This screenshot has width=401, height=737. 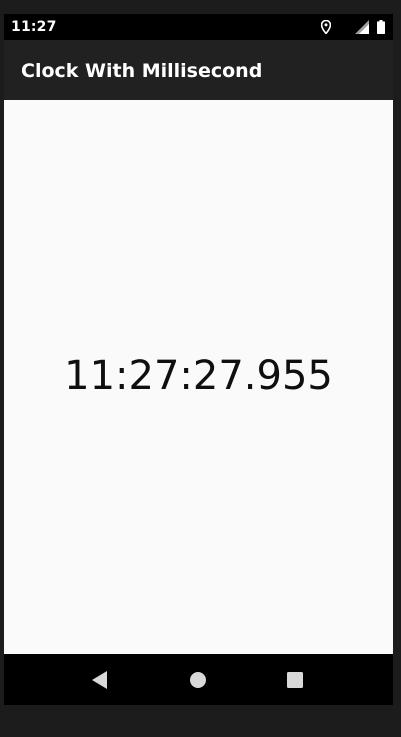 I want to click on status-bar: 11:27, so click(x=198, y=27).